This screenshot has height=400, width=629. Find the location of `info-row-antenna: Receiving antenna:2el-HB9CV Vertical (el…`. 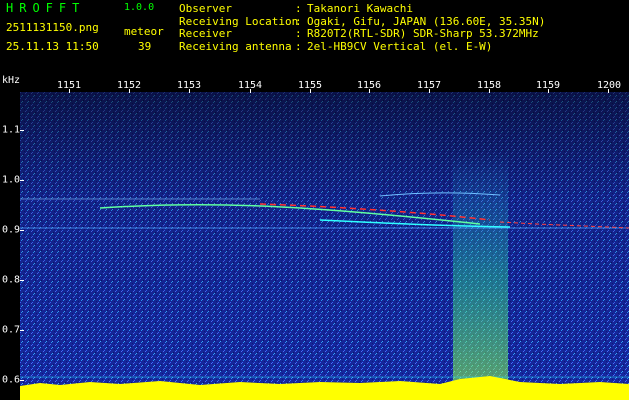

info-row-antenna: Receiving antenna:2el-HB9CV Vertical (el… is located at coordinates (362, 46).